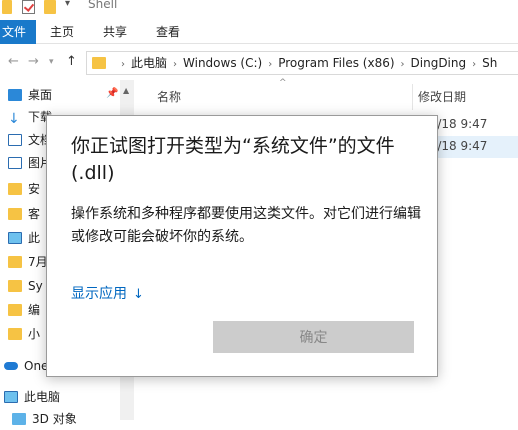 The image size is (518, 430). Describe the element at coordinates (246, 225) in the screenshot. I see `dialog-message: 操作系统和多种程序都要使用这类文件。对它们进行编辑或修改可能会破坏你的系统。` at that location.